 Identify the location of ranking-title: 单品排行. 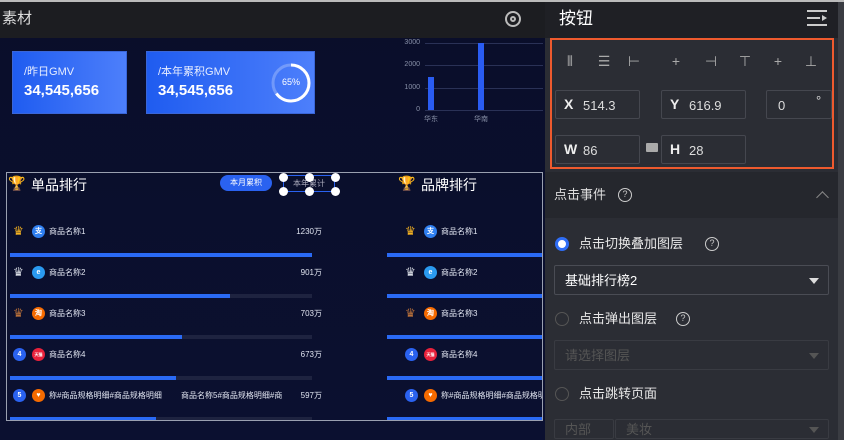
(59, 185).